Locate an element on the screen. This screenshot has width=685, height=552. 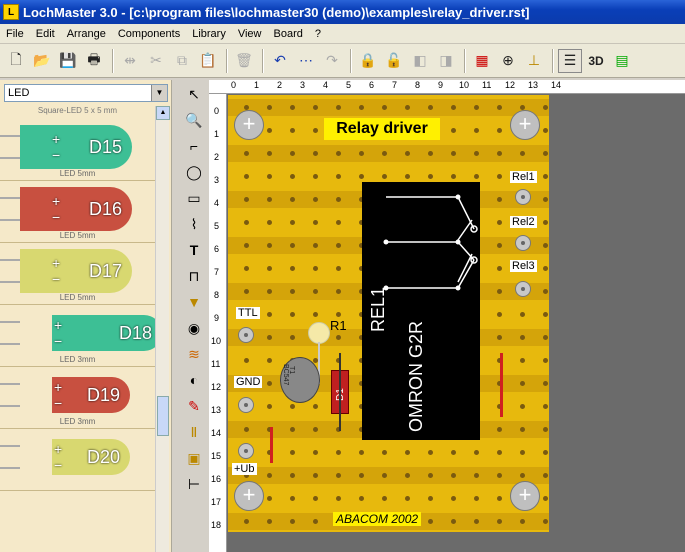
zoom-icon: 🔍 is located at coordinates (194, 120).